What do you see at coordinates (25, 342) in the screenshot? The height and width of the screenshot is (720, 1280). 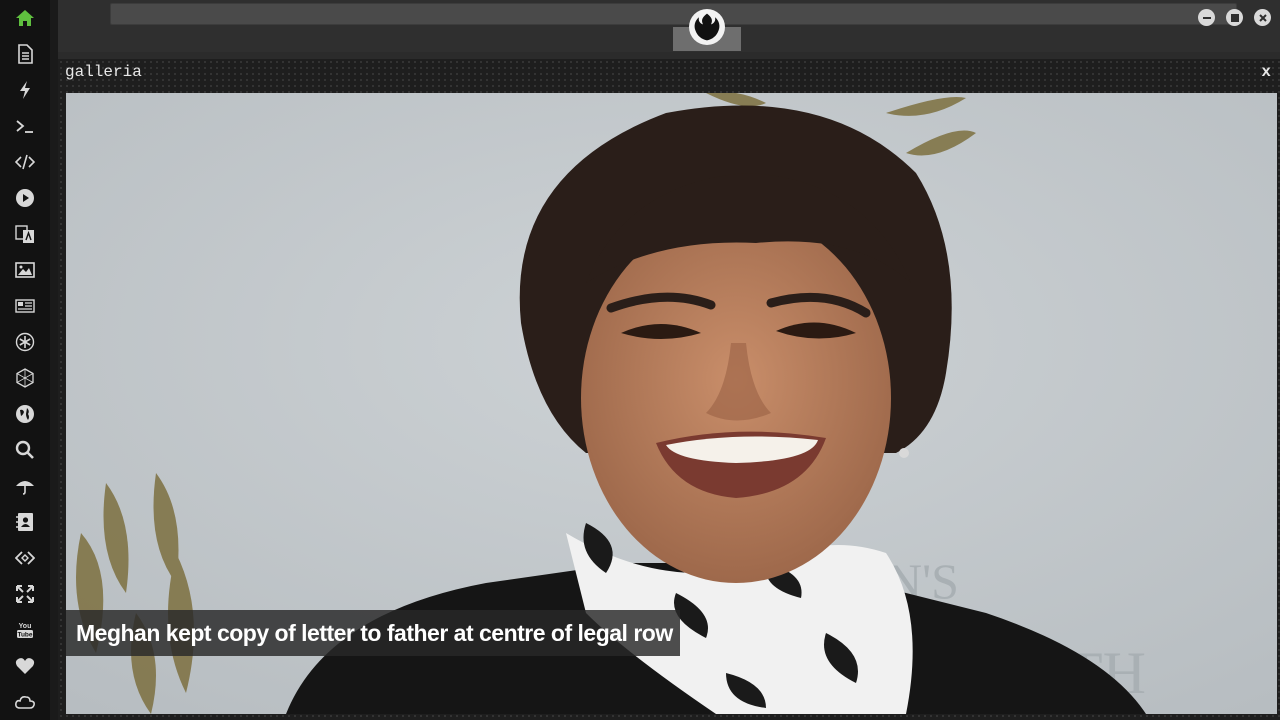 I see `asterisk-circle-icon` at bounding box center [25, 342].